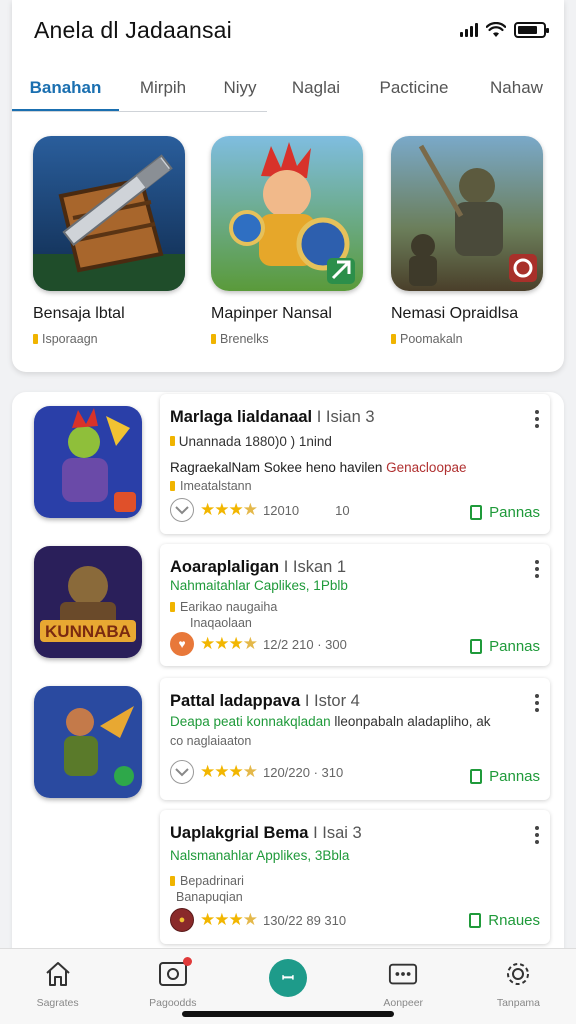  I want to click on rating-count: 12/2 210 · 300, so click(304, 644).